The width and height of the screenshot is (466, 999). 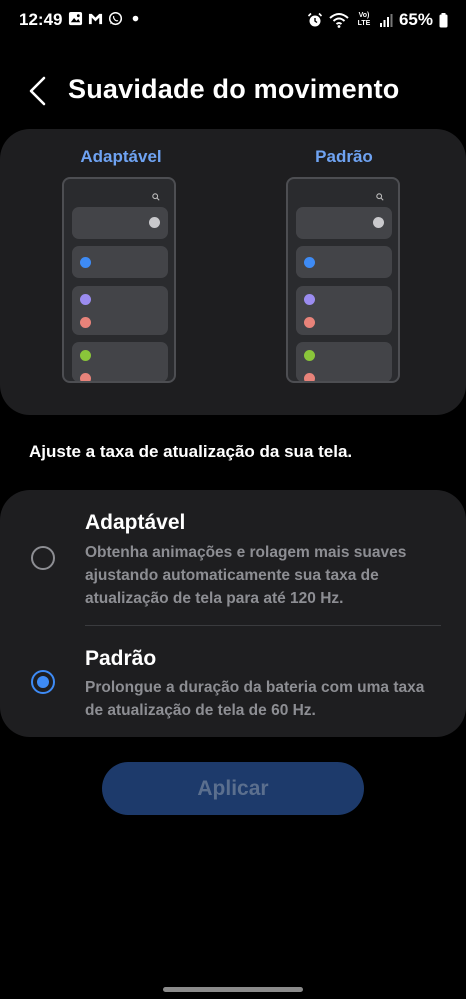 What do you see at coordinates (135, 522) in the screenshot?
I see `option-title-adaptive: Adaptável` at bounding box center [135, 522].